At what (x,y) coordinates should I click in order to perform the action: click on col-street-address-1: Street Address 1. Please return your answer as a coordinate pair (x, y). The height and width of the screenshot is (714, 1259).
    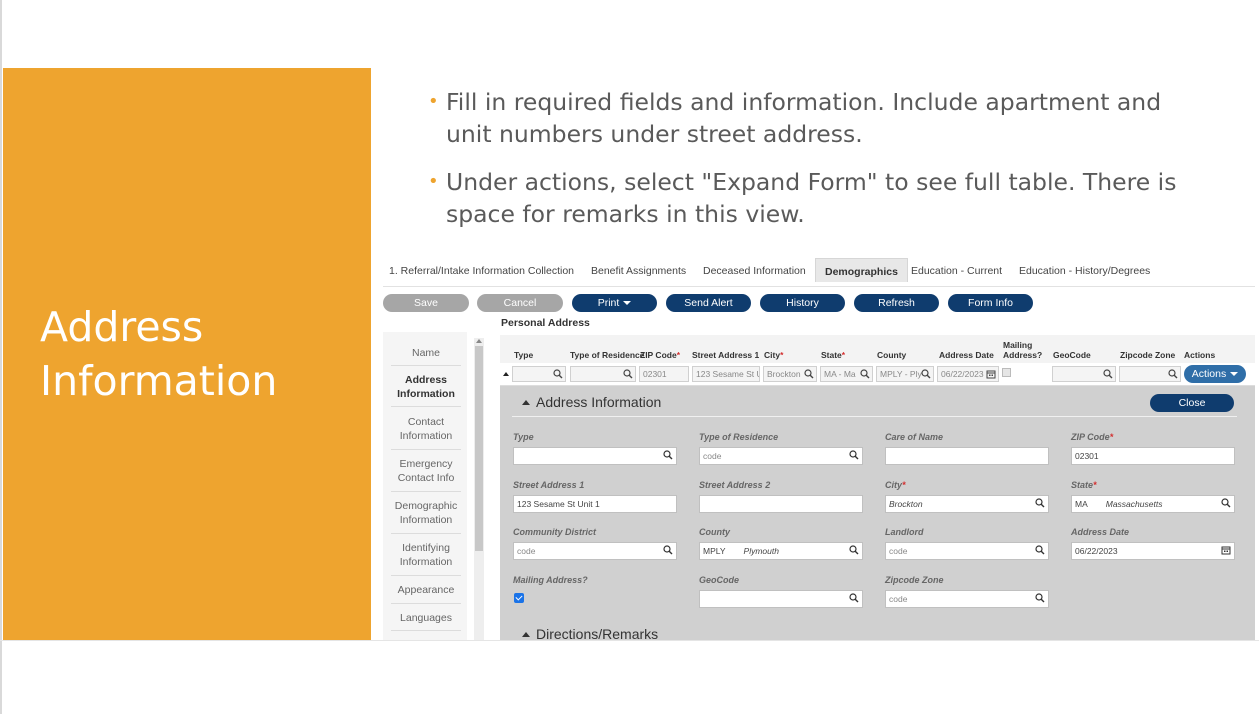
    Looking at the image, I should click on (726, 355).